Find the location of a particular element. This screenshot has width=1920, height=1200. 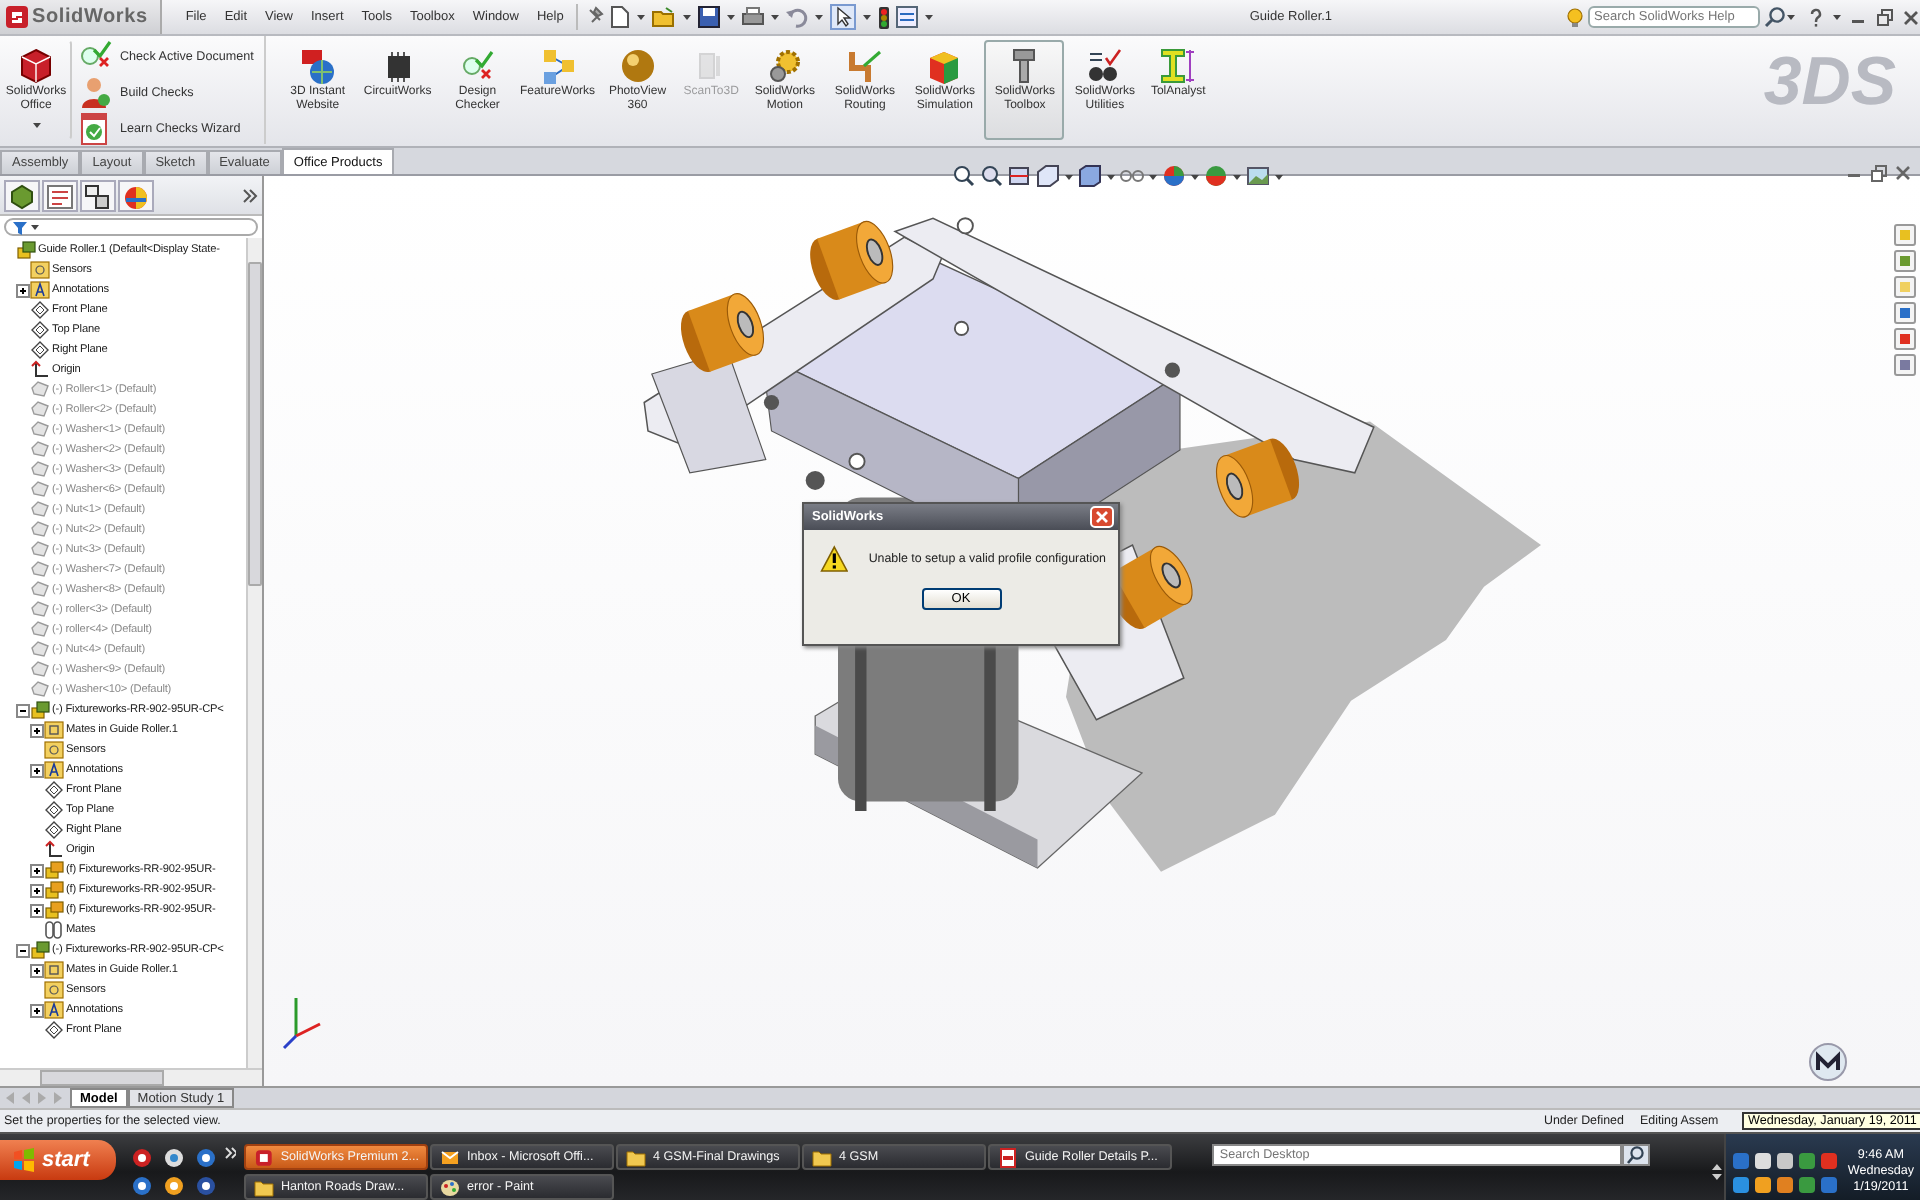

pointer-icon is located at coordinates (842, 17).